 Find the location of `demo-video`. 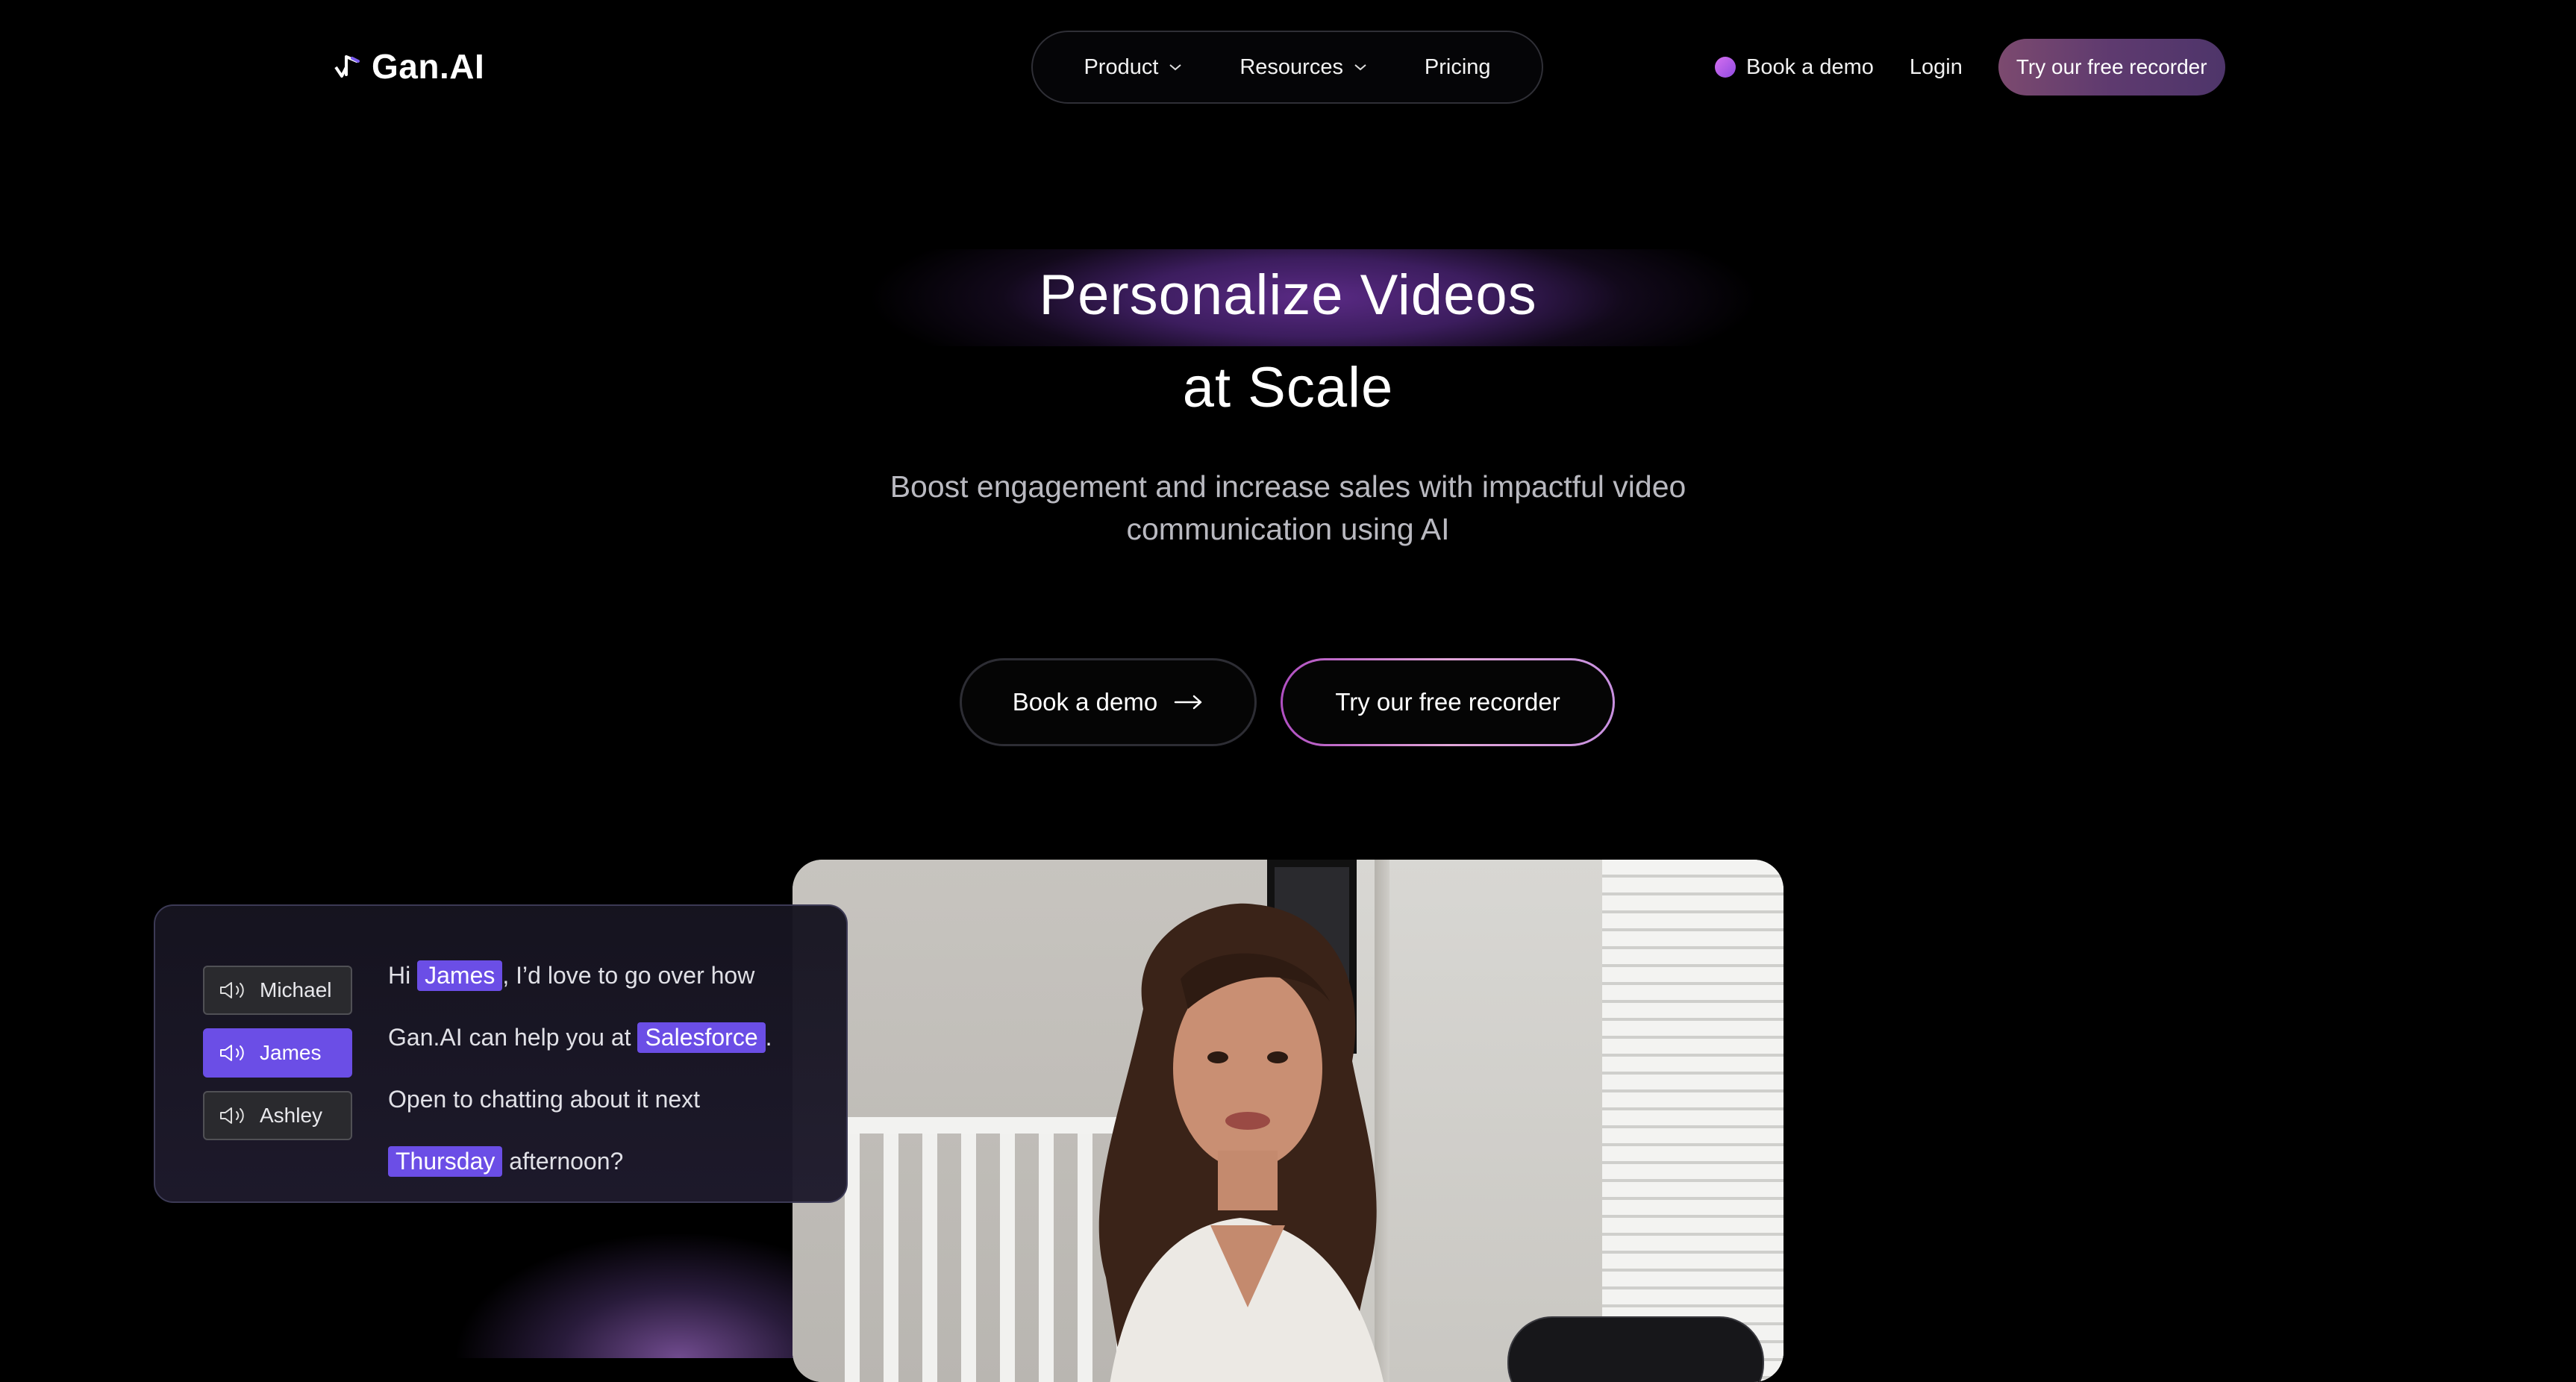

demo-video is located at coordinates (1288, 1121).